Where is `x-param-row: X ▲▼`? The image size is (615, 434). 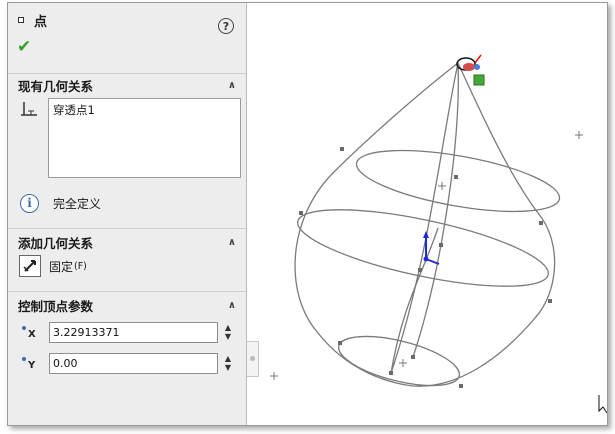 x-param-row: X ▲▼ is located at coordinates (127, 332).